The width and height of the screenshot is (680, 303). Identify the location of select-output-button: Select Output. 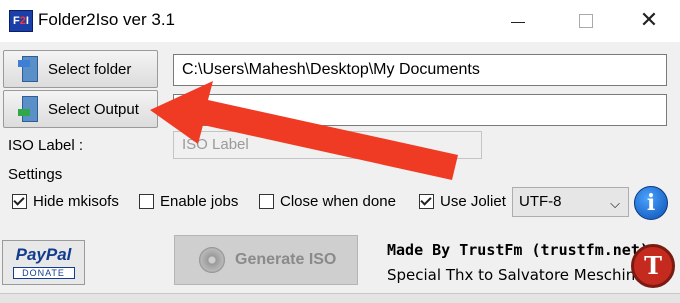
(80, 109).